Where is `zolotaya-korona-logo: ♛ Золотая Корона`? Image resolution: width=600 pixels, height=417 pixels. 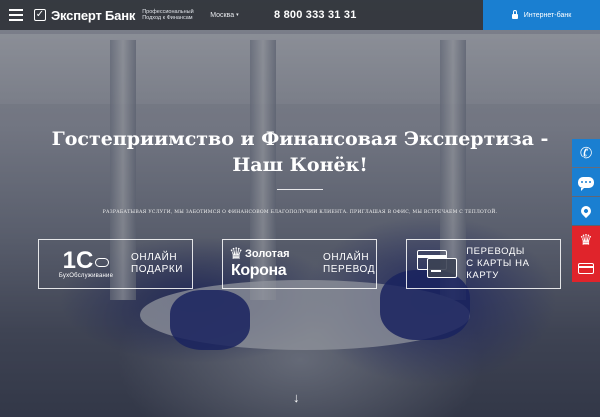 zolotaya-korona-logo: ♛ Золотая Корона is located at coordinates (259, 263).